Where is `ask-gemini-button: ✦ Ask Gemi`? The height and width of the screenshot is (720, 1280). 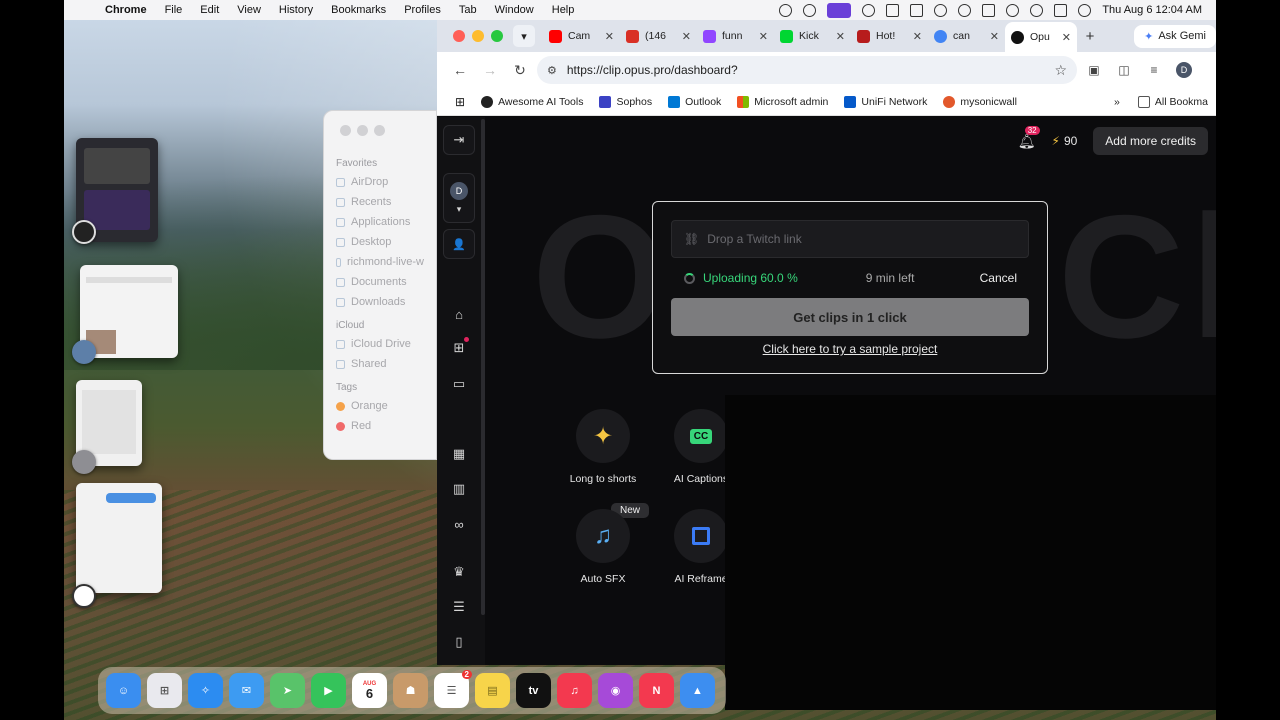 ask-gemini-button: ✦ Ask Gemi is located at coordinates (1175, 36).